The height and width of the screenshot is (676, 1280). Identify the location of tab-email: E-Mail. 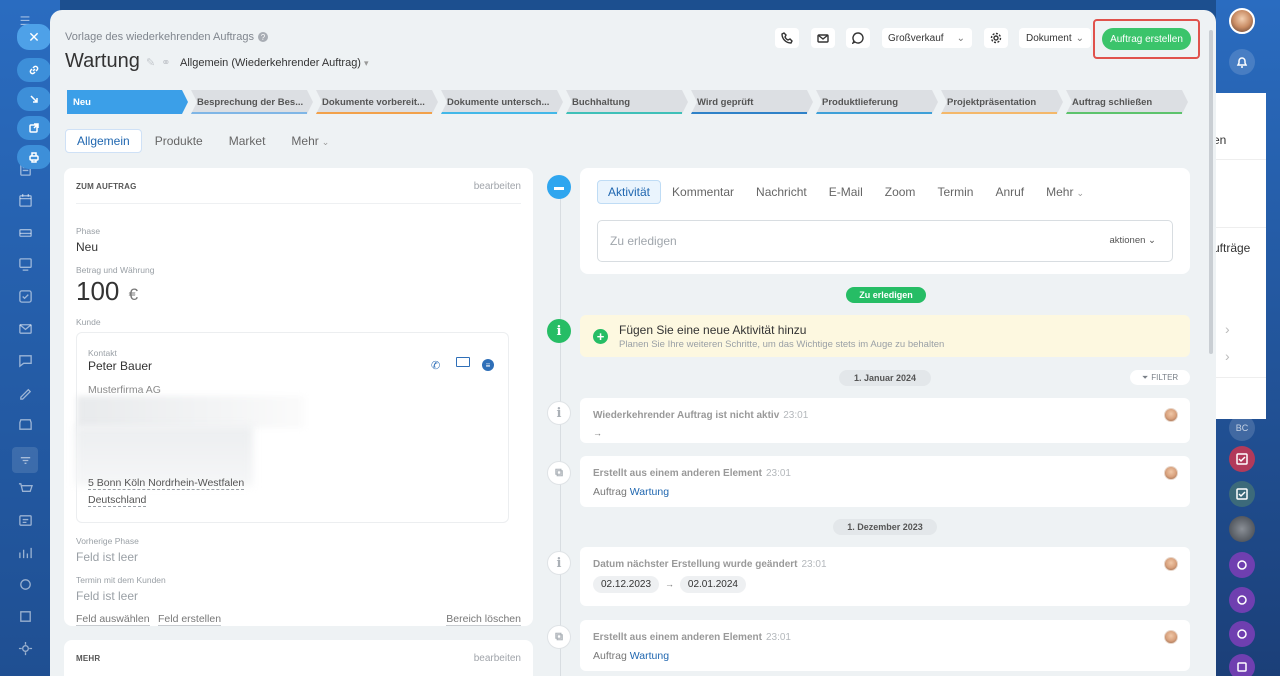
(846, 192).